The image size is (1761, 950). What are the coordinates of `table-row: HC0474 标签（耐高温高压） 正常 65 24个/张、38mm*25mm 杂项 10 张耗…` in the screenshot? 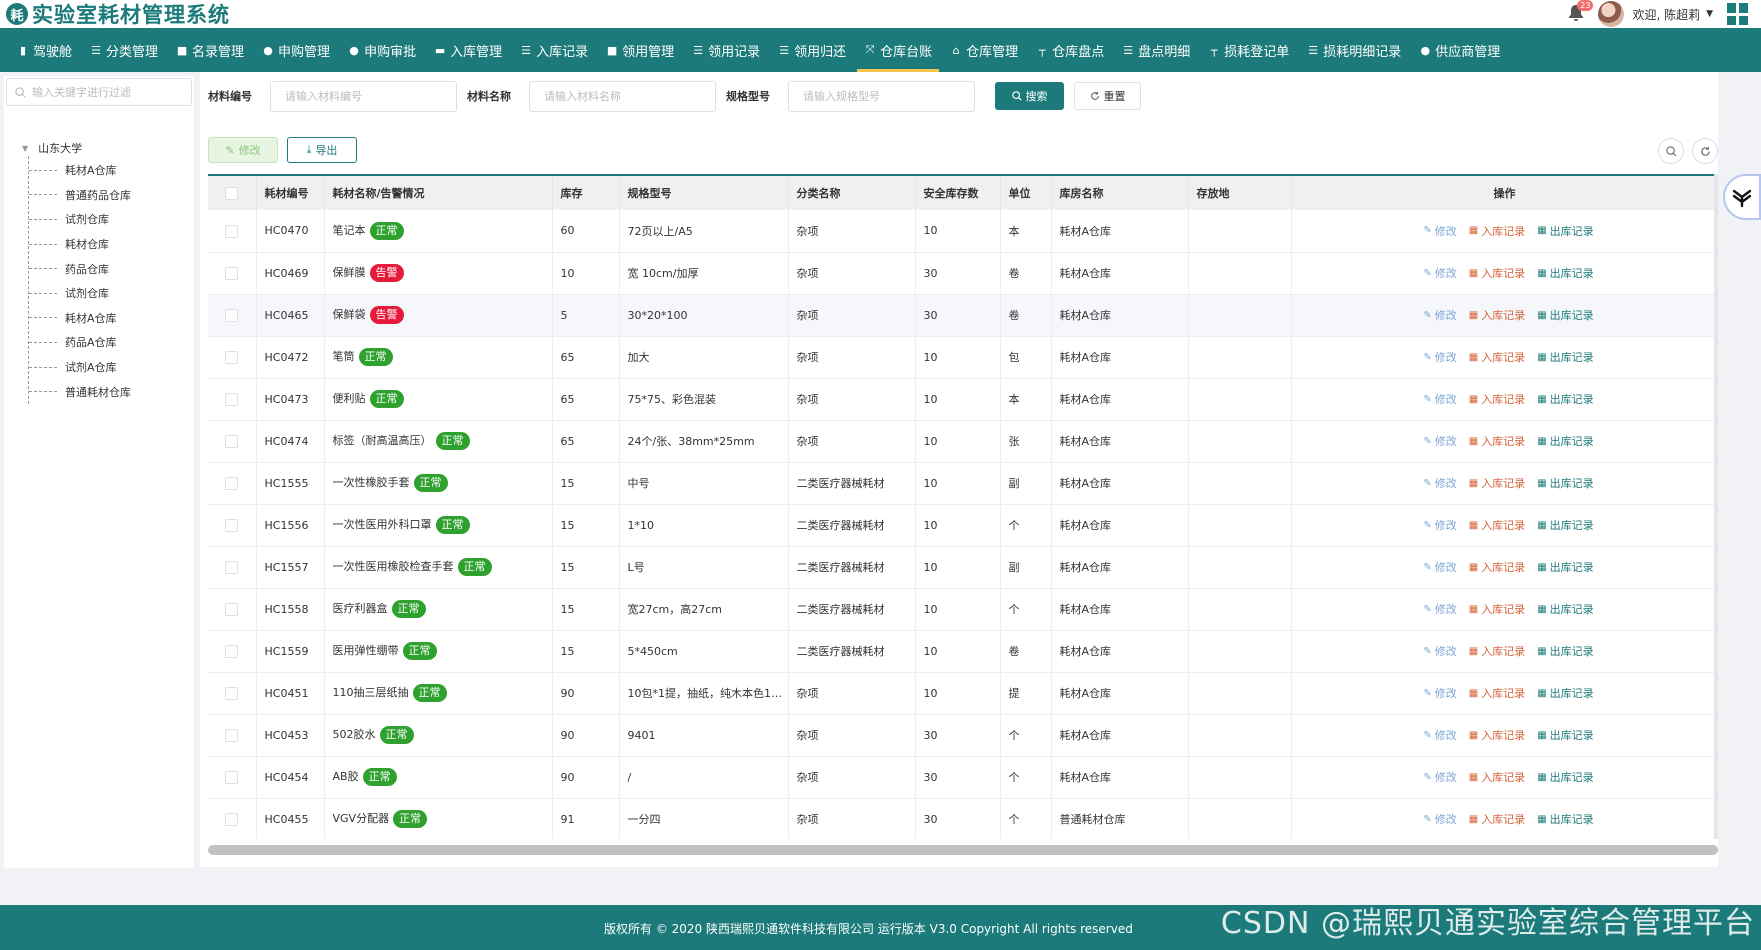 It's located at (963, 441).